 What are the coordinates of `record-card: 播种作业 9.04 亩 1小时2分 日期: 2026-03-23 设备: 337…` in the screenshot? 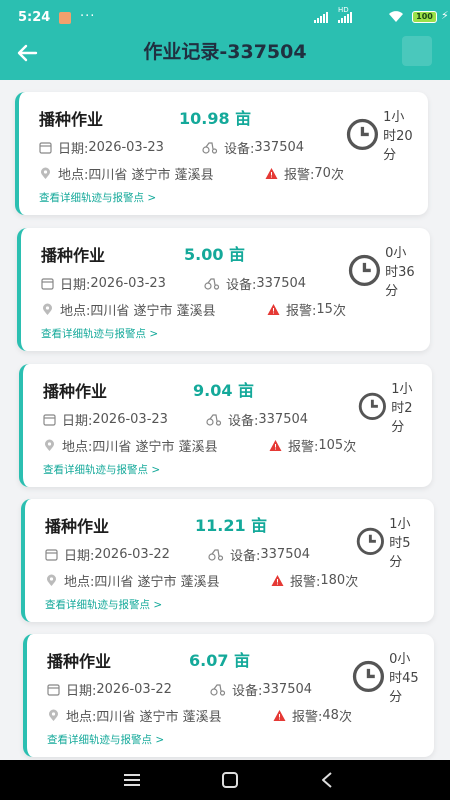 It's located at (225, 425).